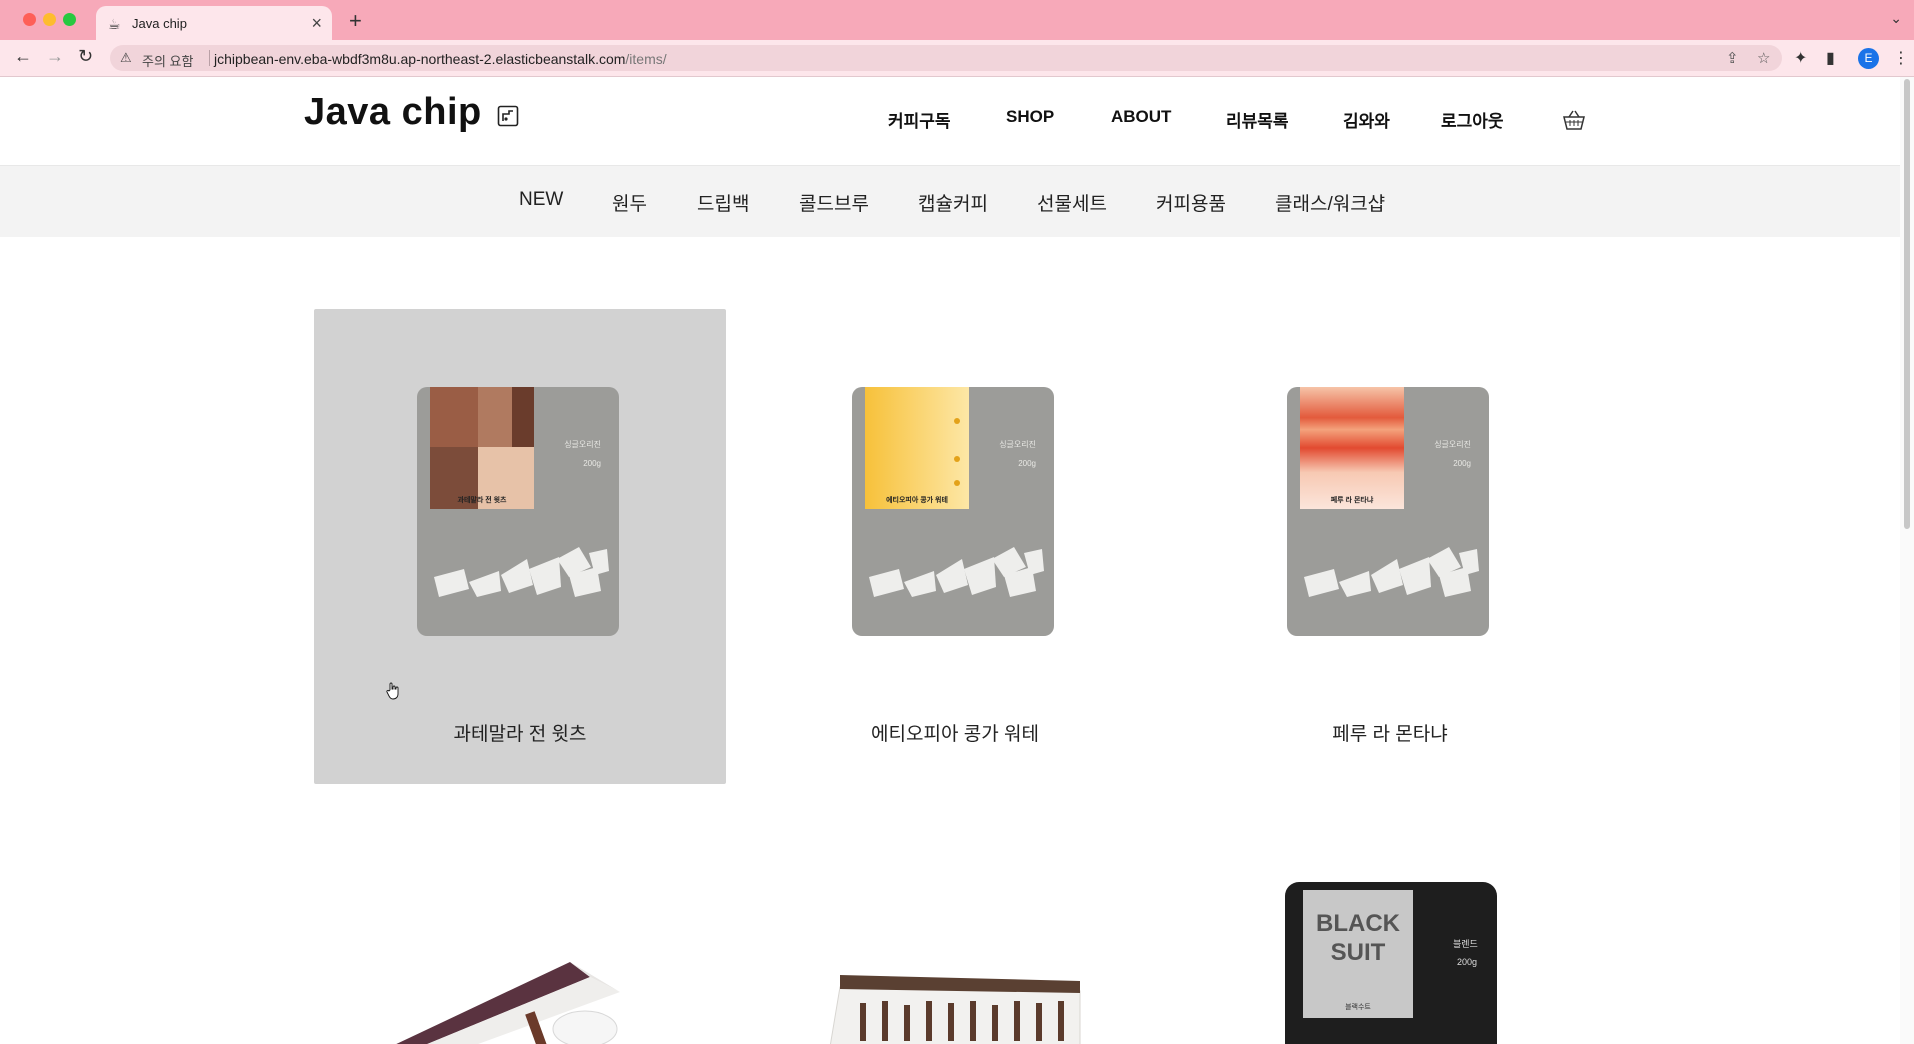 Image resolution: width=1914 pixels, height=1044 pixels. What do you see at coordinates (1907, 560) in the screenshot?
I see `page-scrollbar` at bounding box center [1907, 560].